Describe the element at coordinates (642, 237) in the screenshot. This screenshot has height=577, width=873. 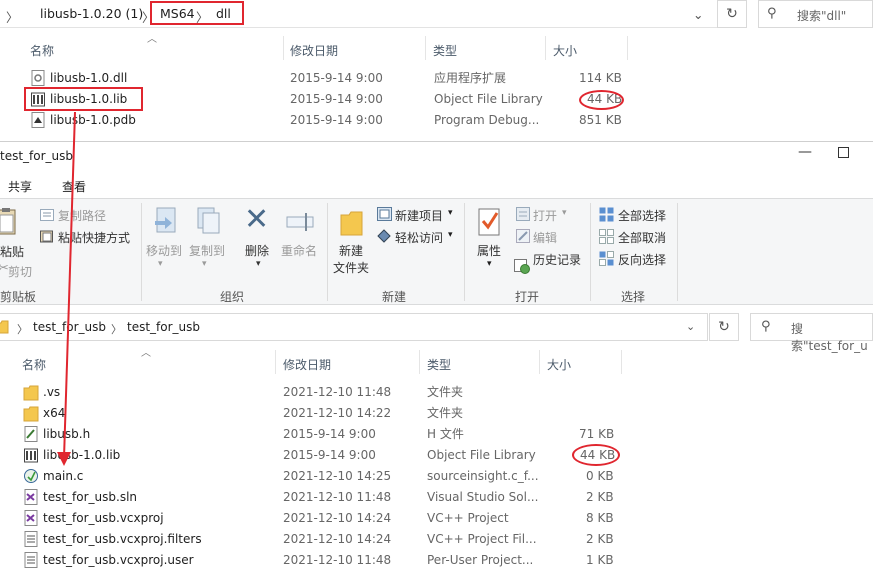
I see `select-none-button: 全部取消` at that location.